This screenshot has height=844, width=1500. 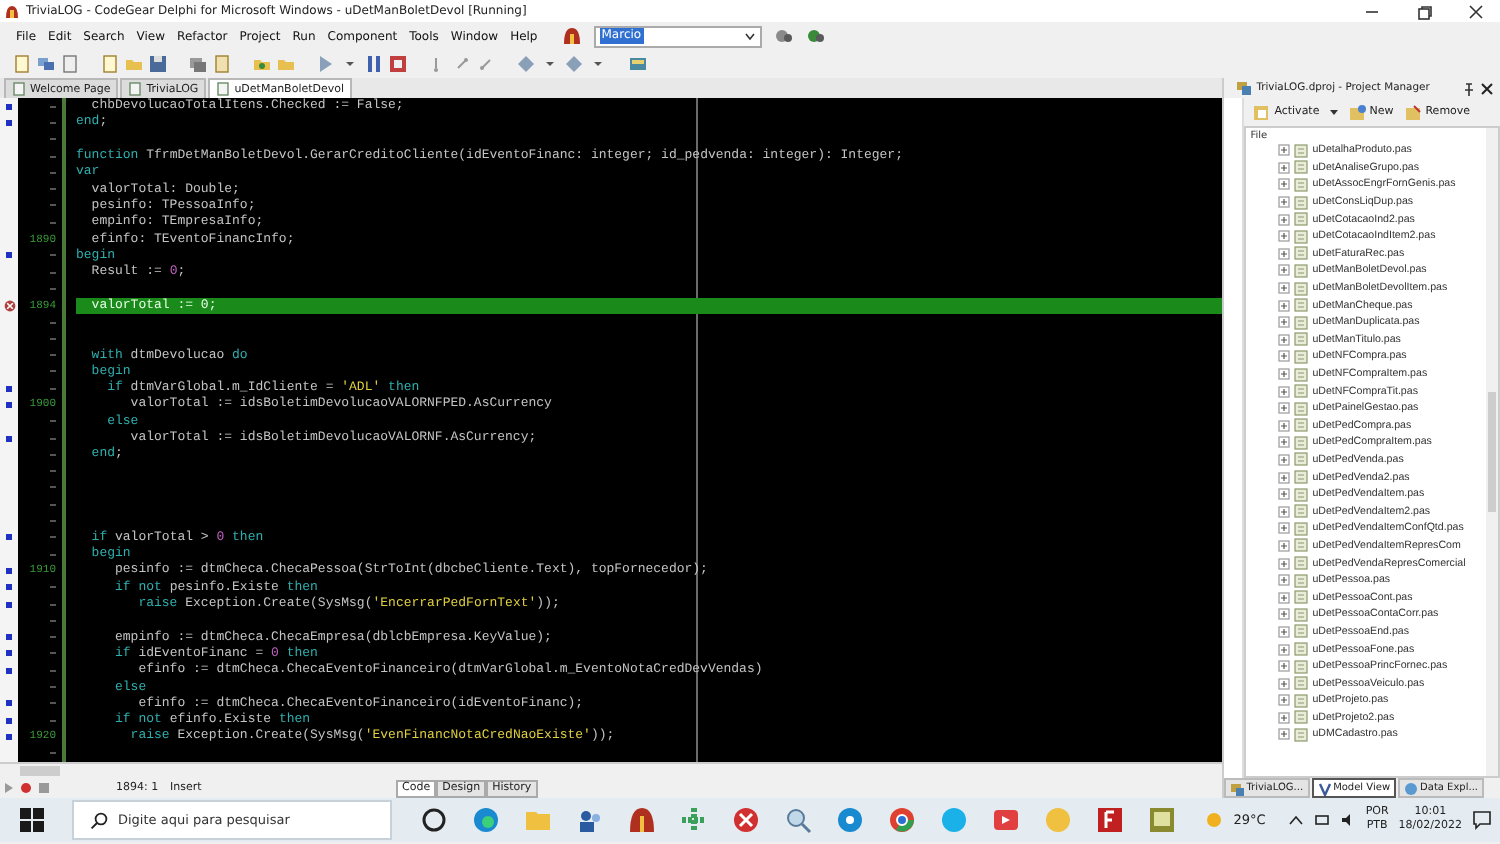 What do you see at coordinates (434, 820) in the screenshot?
I see `circle-icon` at bounding box center [434, 820].